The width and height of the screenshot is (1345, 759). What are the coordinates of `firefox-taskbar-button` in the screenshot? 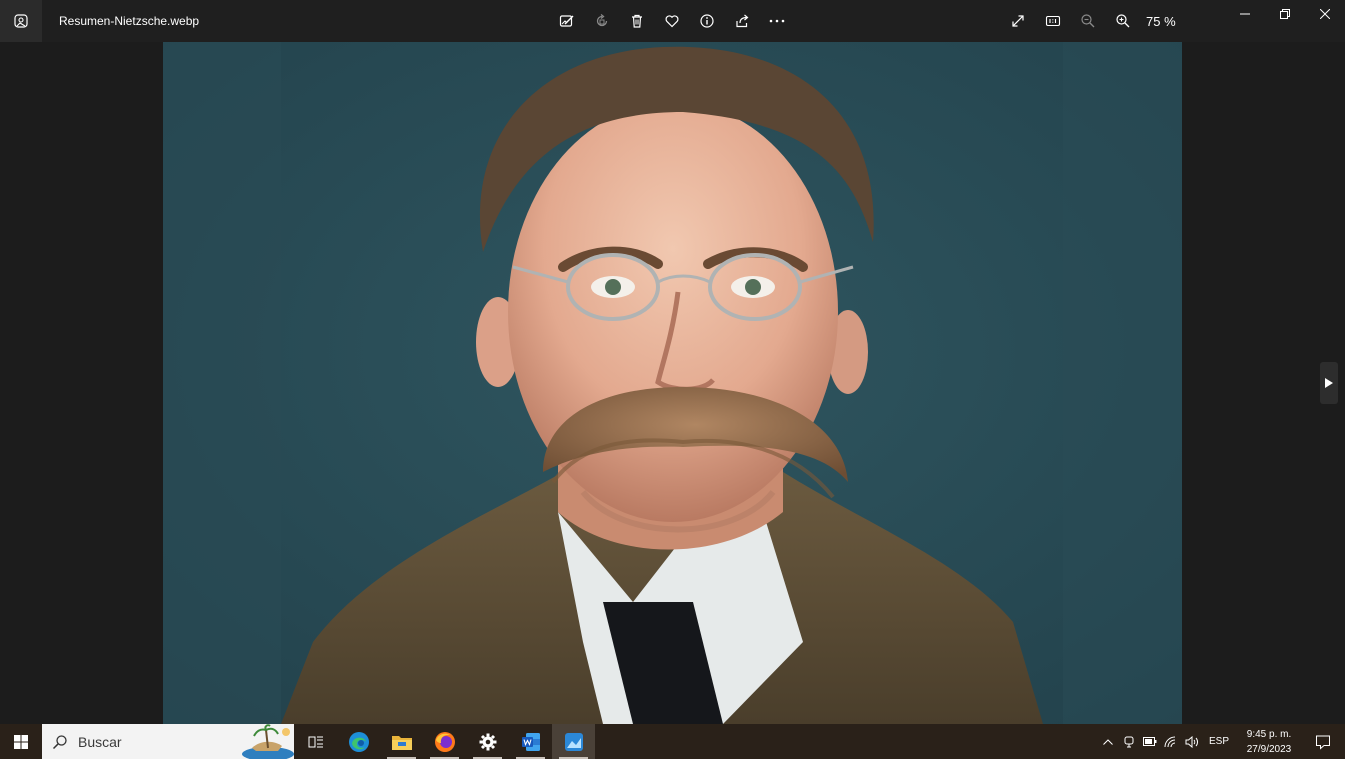 It's located at (444, 741).